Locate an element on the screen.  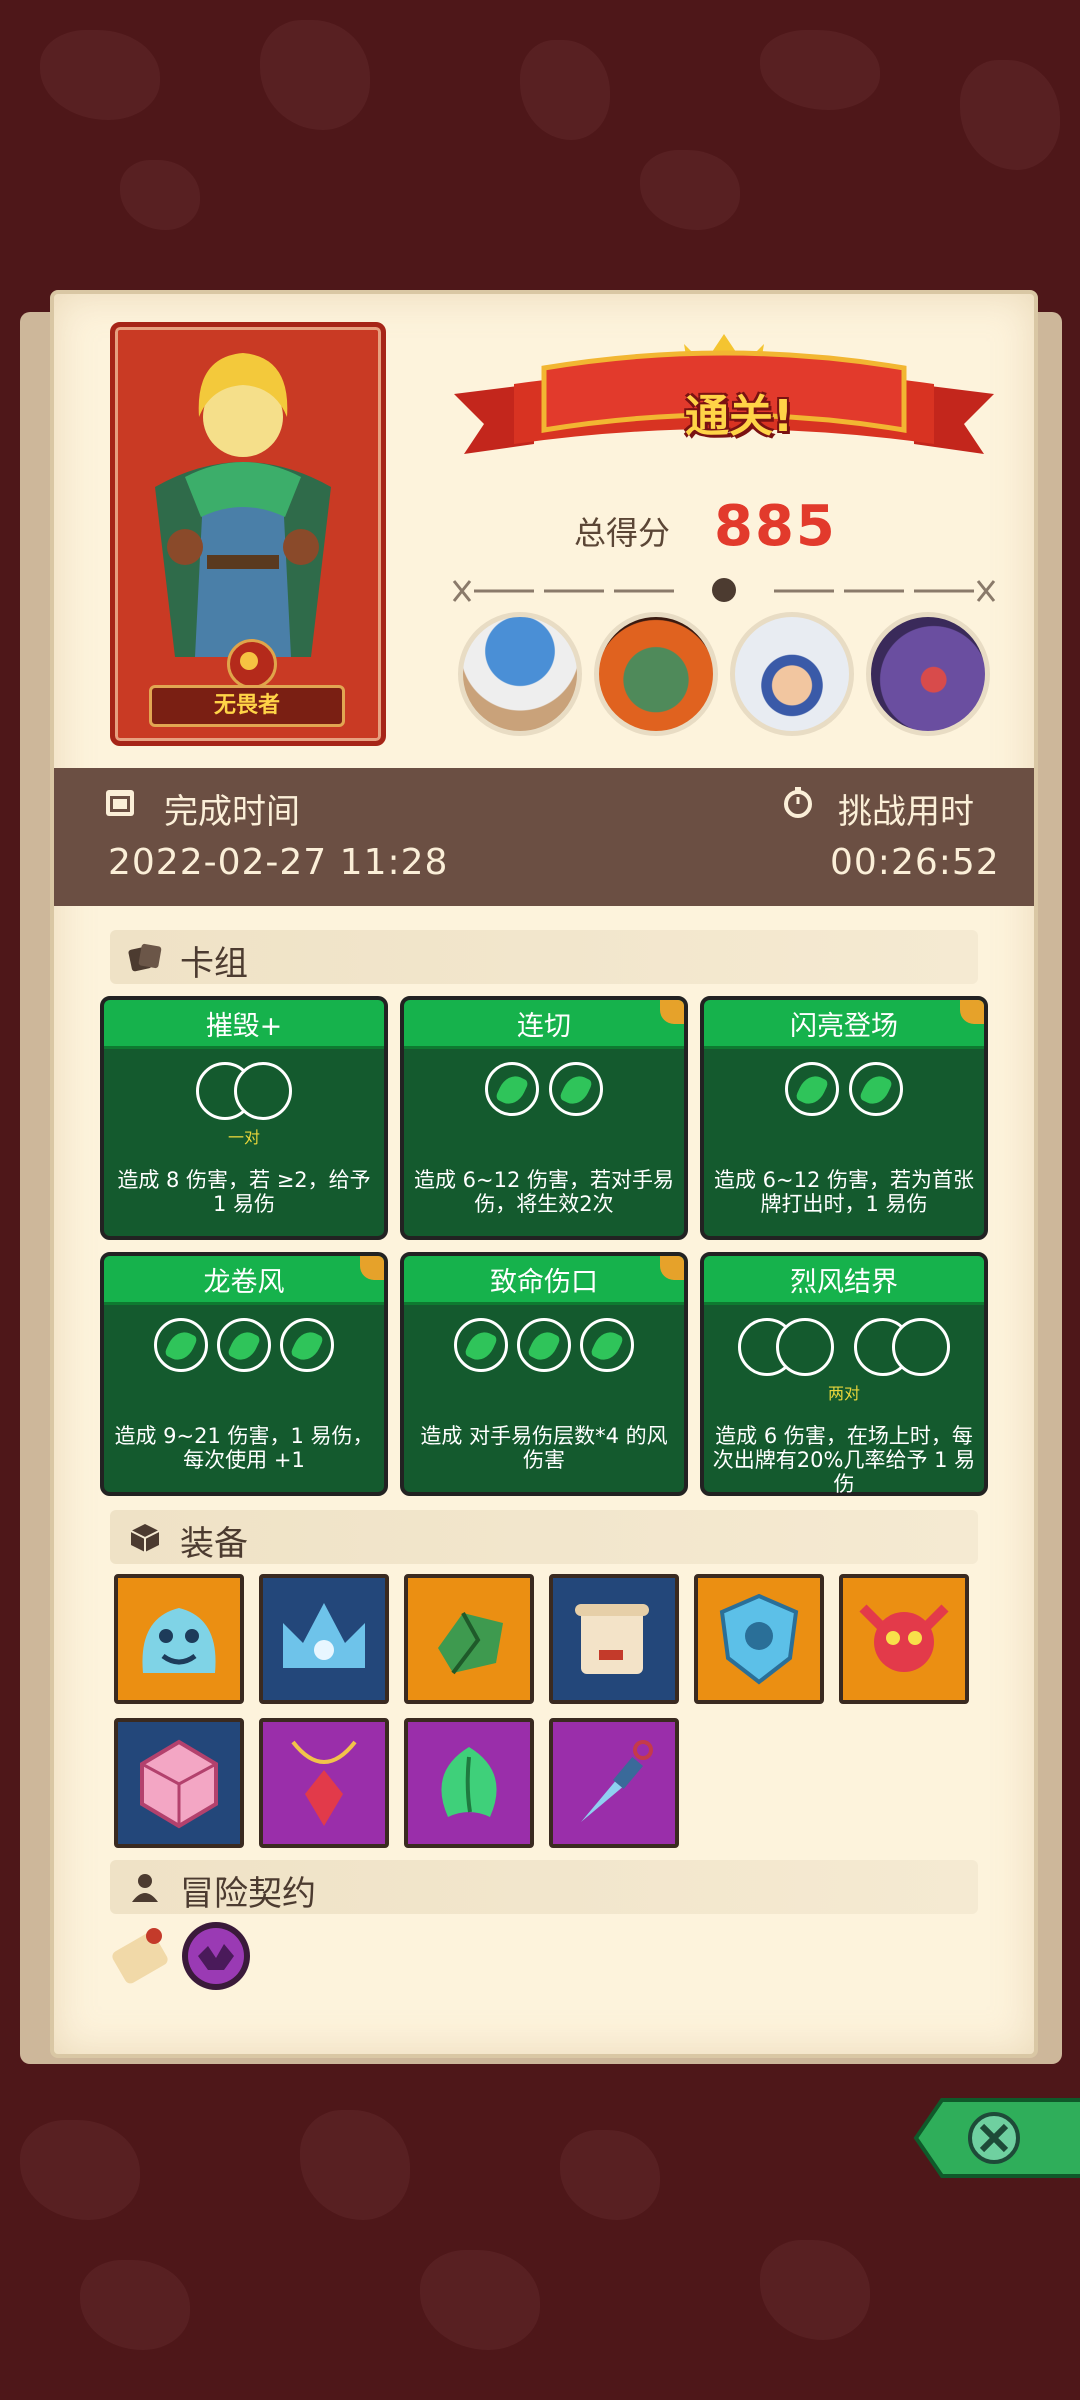
blue-slime-icon is located at coordinates (179, 1639).